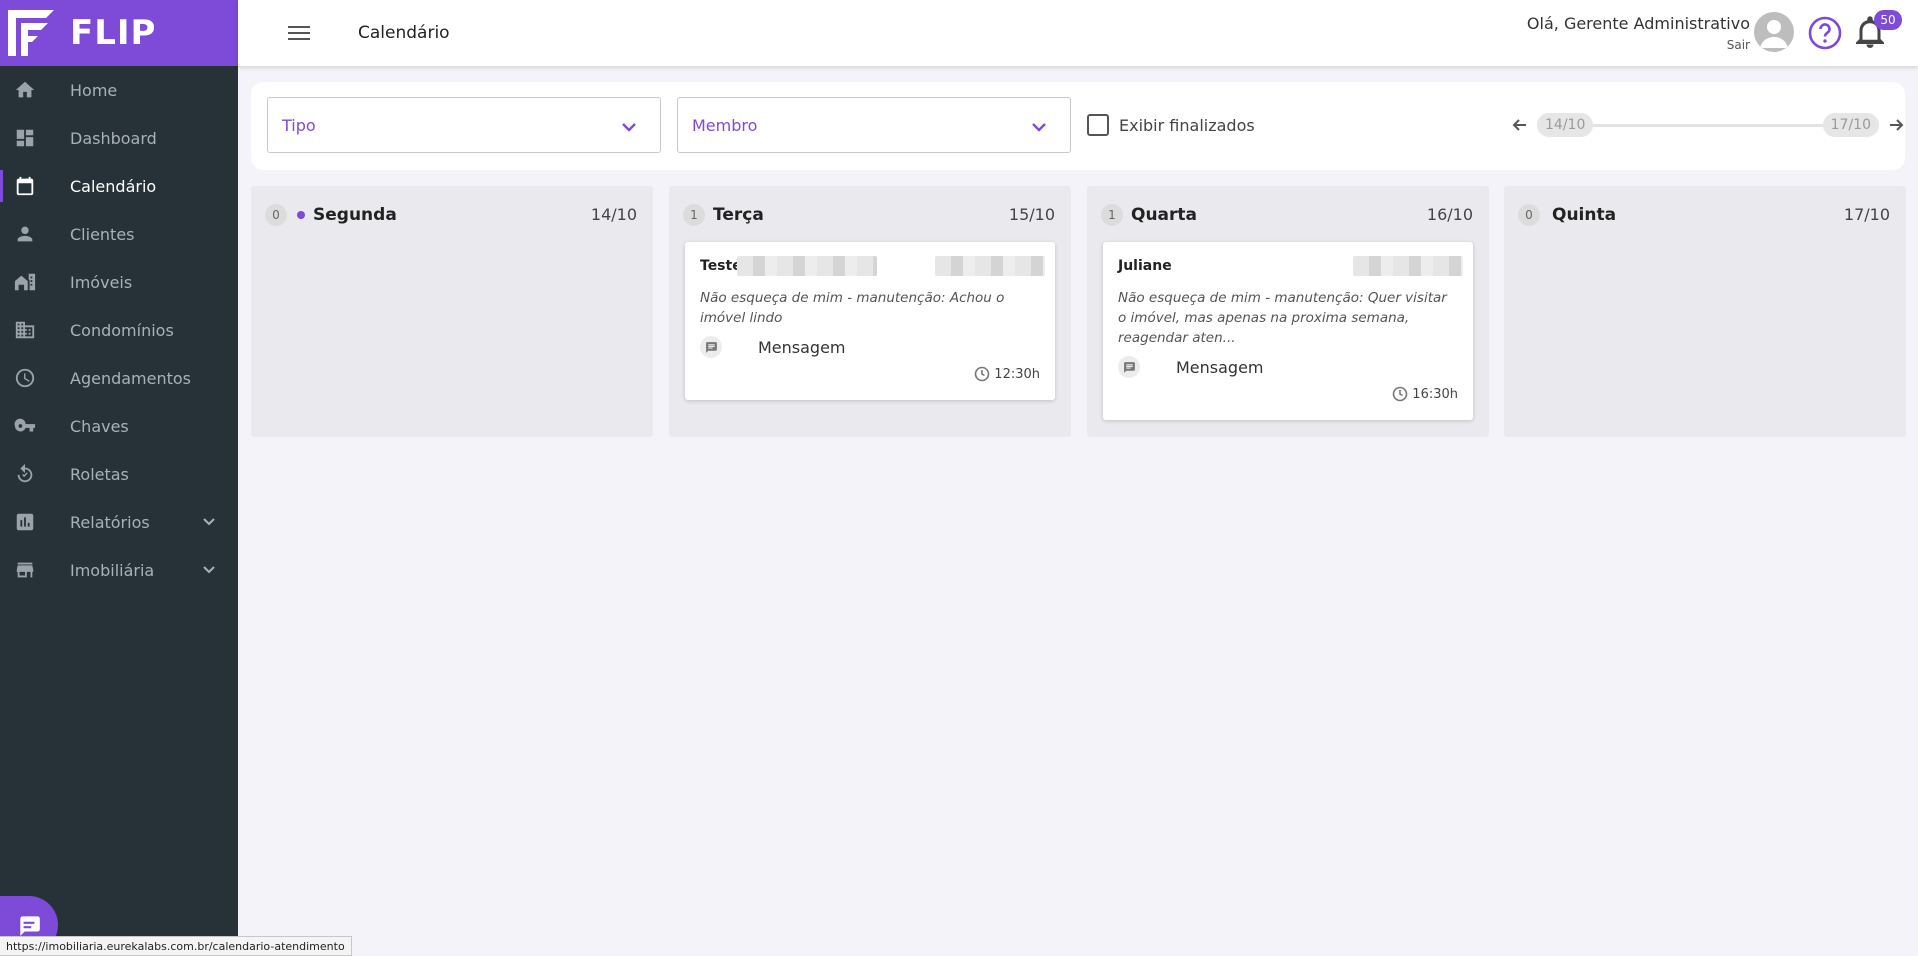  I want to click on day-date: 16/10, so click(1449, 214).